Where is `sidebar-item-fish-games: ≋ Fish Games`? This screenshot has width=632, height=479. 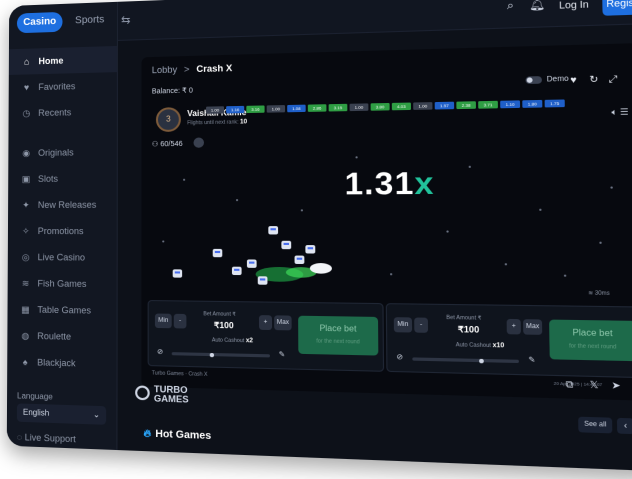 sidebar-item-fish-games: ≋ Fish Games is located at coordinates (62, 283).